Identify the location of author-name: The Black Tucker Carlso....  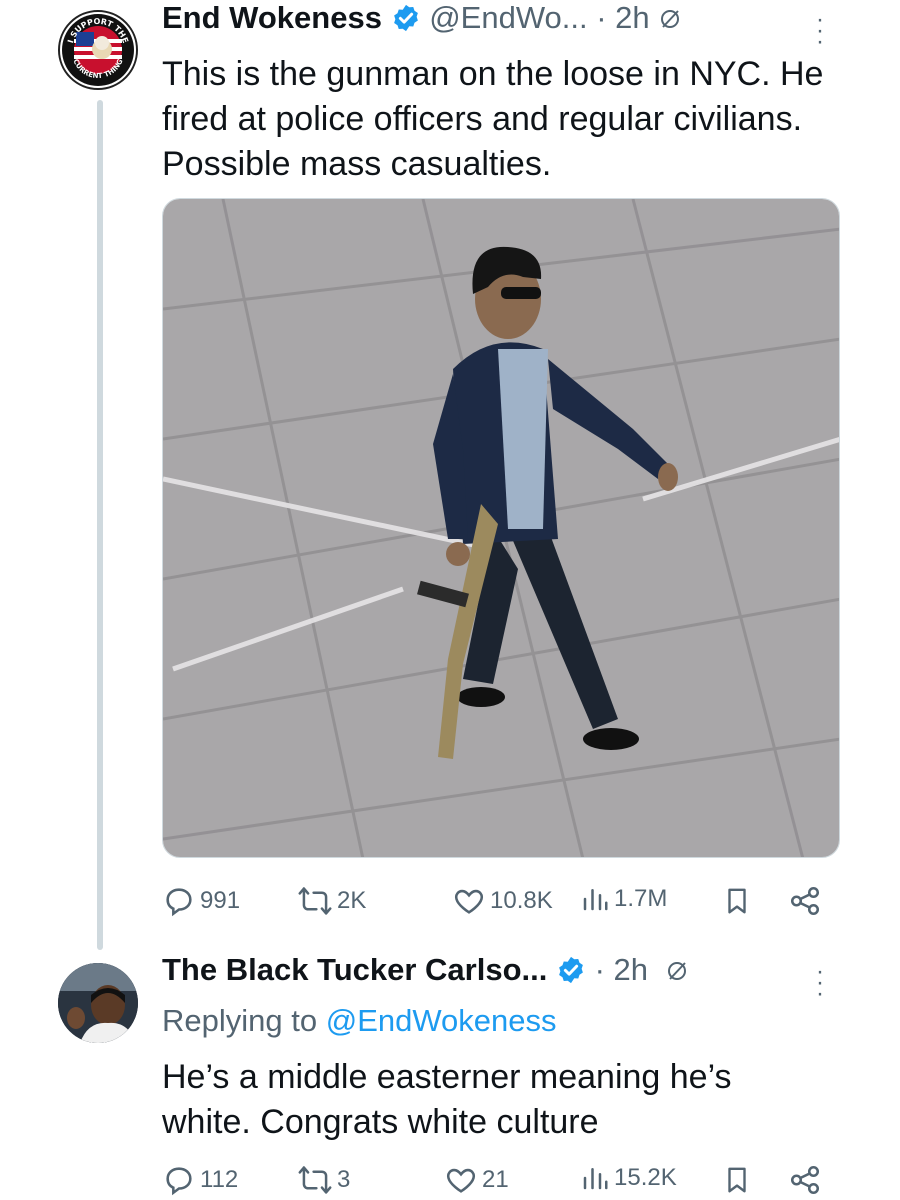
(354, 969).